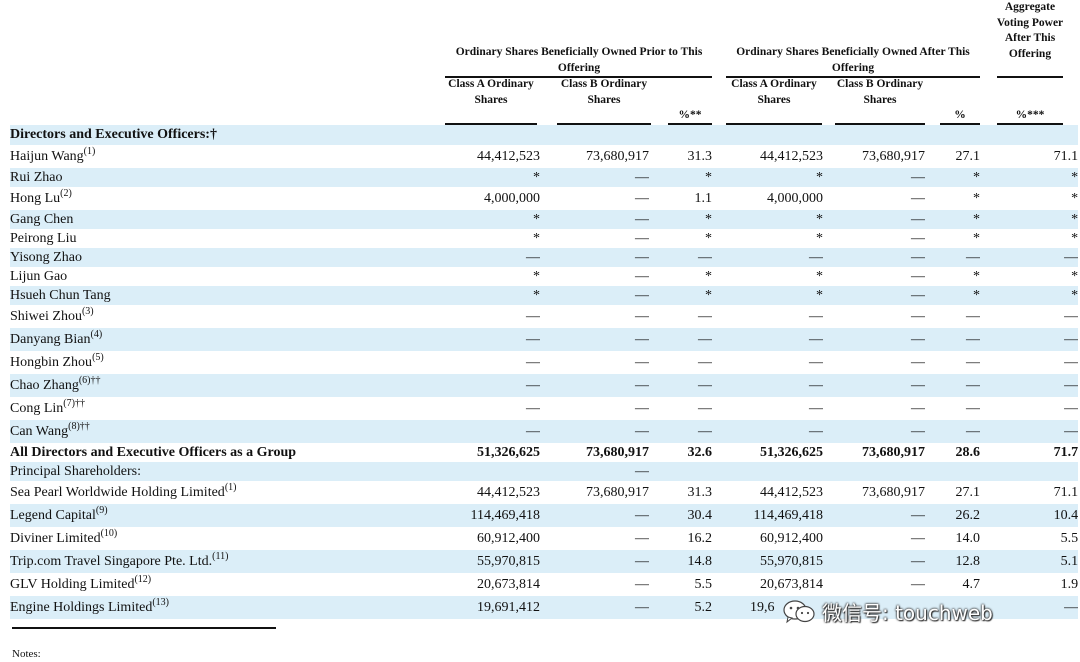  What do you see at coordinates (544, 135) in the screenshot?
I see `section-directors-label: Directors and Executive Officers:†` at bounding box center [544, 135].